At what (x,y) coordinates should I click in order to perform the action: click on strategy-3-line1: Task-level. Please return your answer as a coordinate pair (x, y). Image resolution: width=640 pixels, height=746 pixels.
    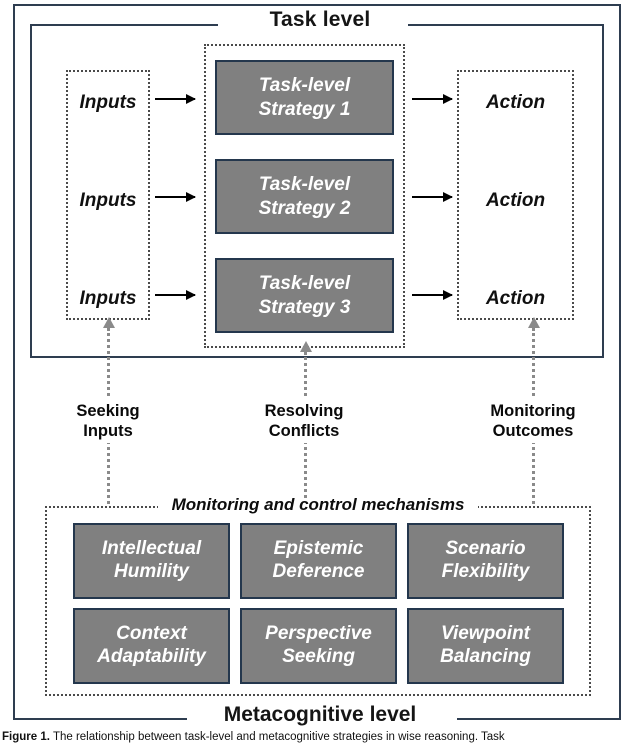
    Looking at the image, I should click on (304, 284).